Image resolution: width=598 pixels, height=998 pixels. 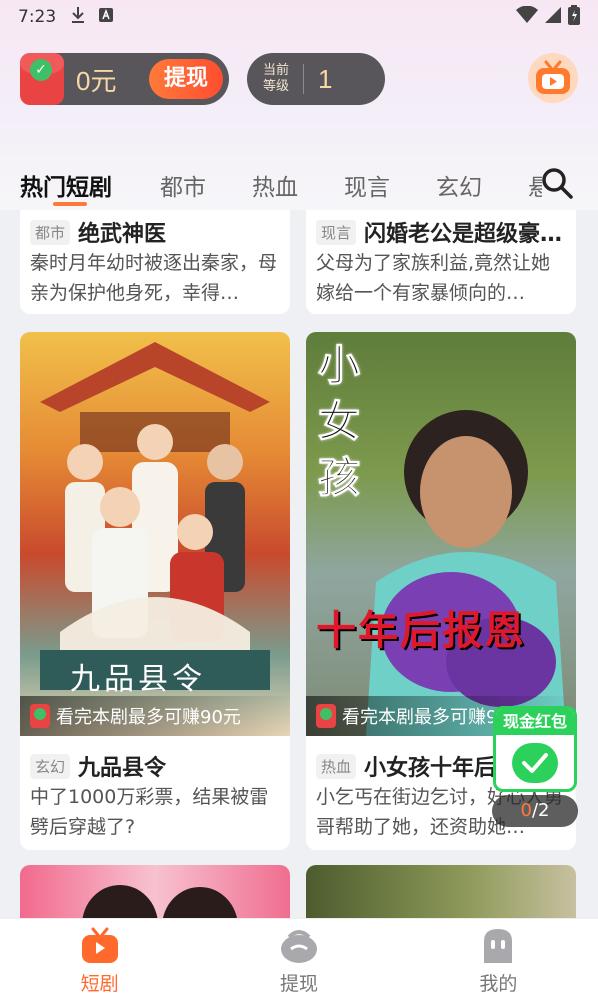 I want to click on nav-item-dramas: 短剧, so click(x=99, y=958).